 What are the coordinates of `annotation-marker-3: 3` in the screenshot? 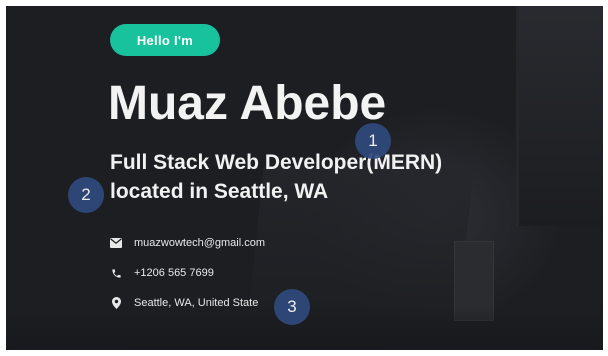 It's located at (292, 307).